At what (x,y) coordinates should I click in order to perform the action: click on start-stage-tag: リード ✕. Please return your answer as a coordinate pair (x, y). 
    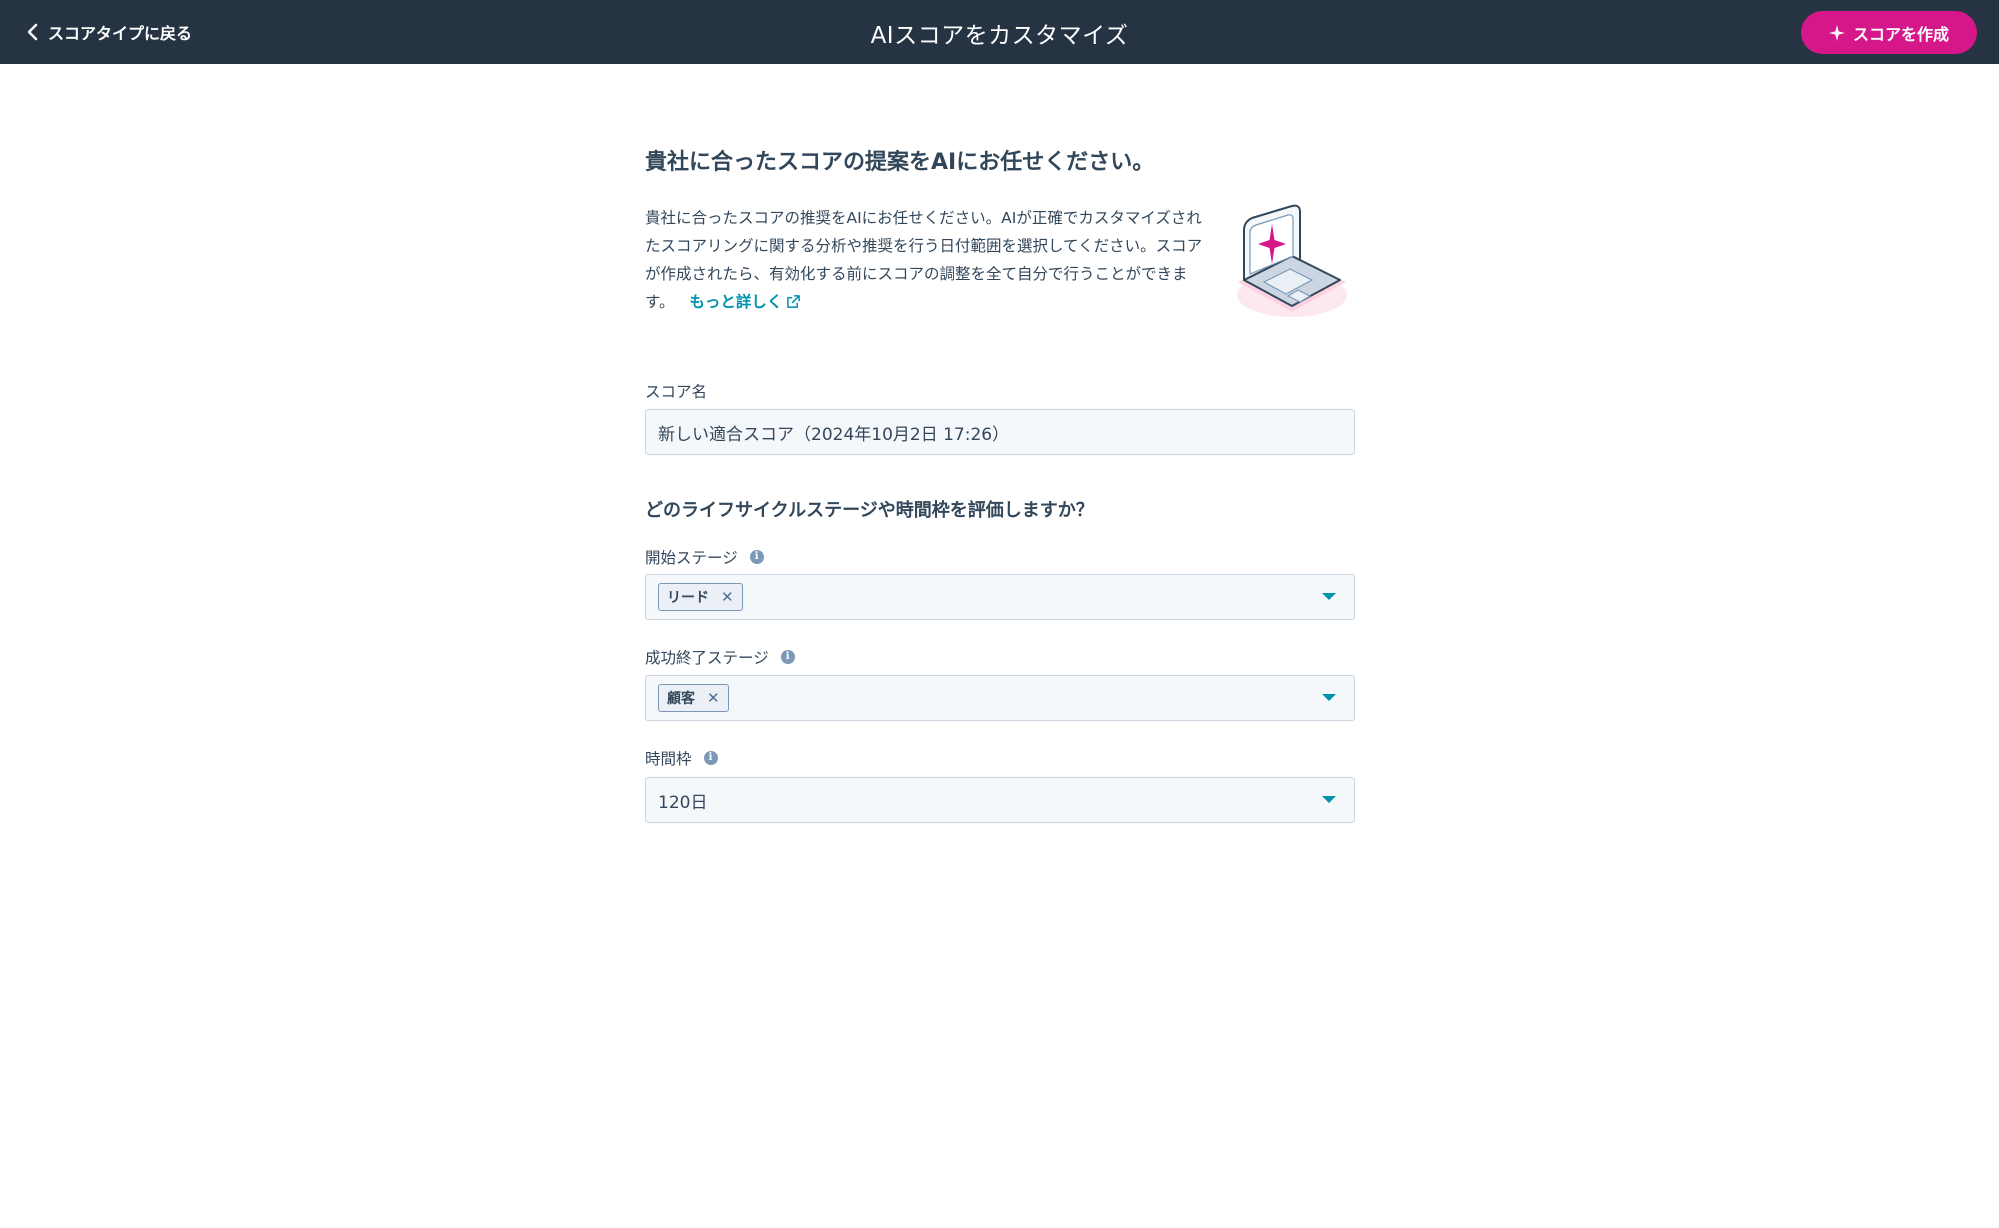
    Looking at the image, I should click on (700, 597).